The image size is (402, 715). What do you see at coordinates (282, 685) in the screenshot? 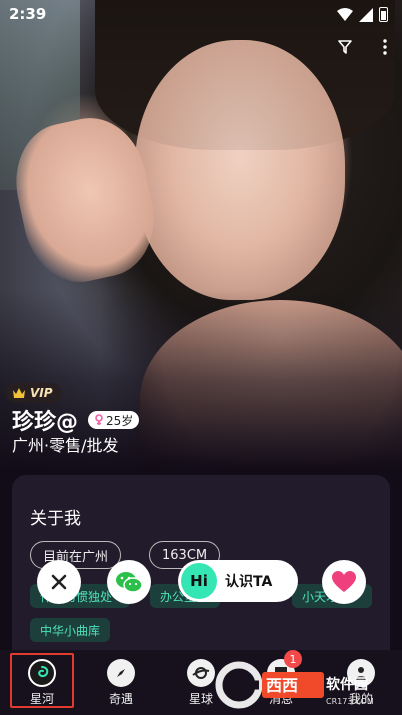
I see `svg-text: 西西` at bounding box center [282, 685].